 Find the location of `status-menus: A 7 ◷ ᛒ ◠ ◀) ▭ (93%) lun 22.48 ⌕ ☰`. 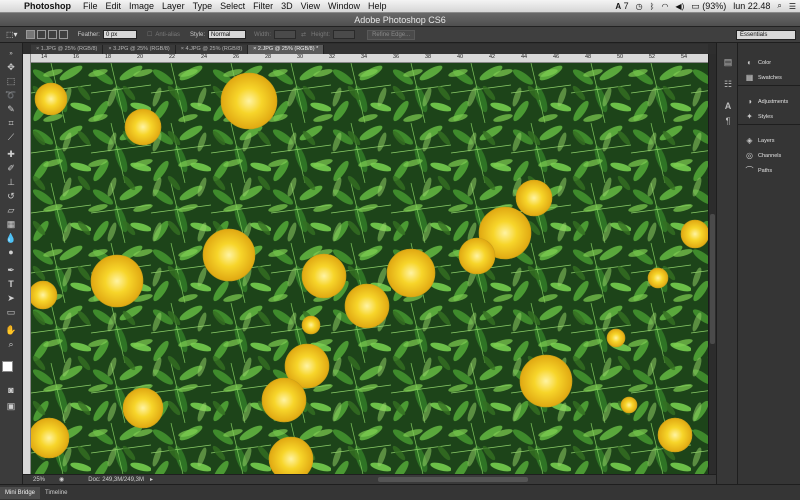

status-menus: A 7 ◷ ᛒ ◠ ◀) ▭ (93%) lun 22.48 ⌕ ☰ is located at coordinates (705, 6).